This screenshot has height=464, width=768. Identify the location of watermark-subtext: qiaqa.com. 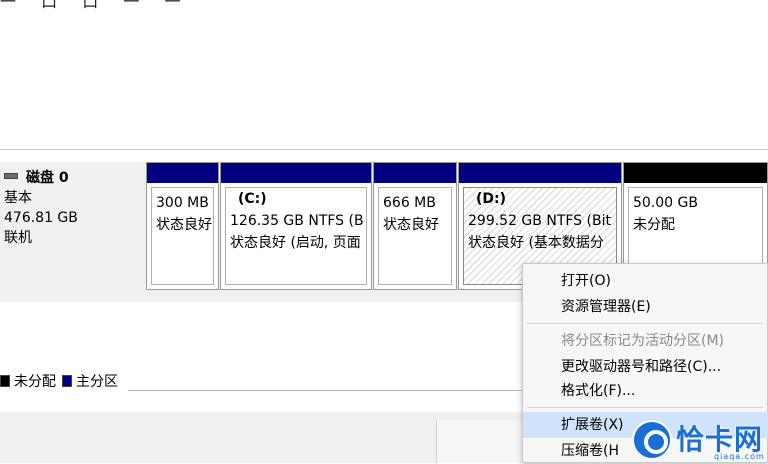
(739, 456).